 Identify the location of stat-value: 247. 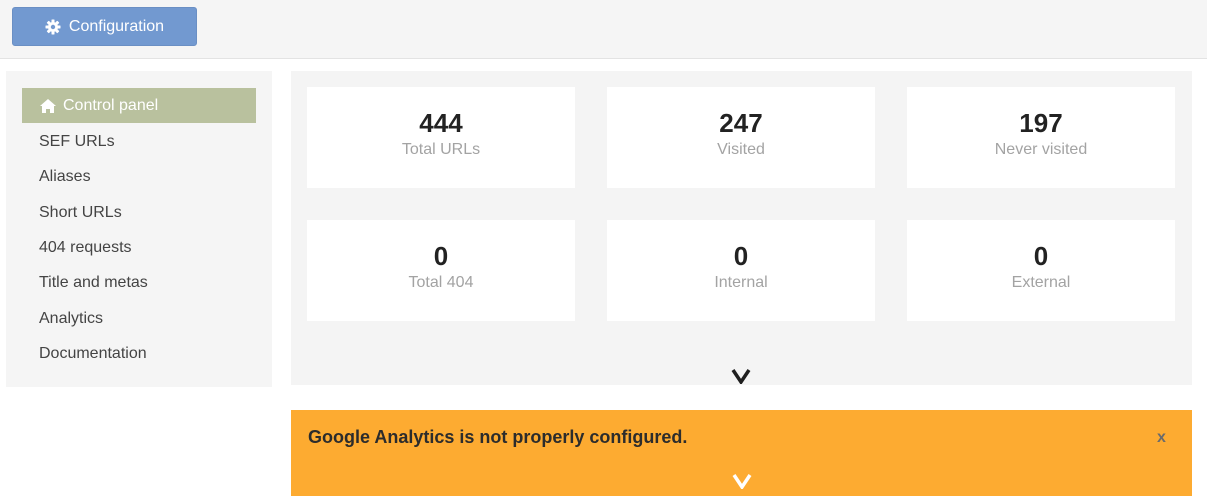
(741, 123).